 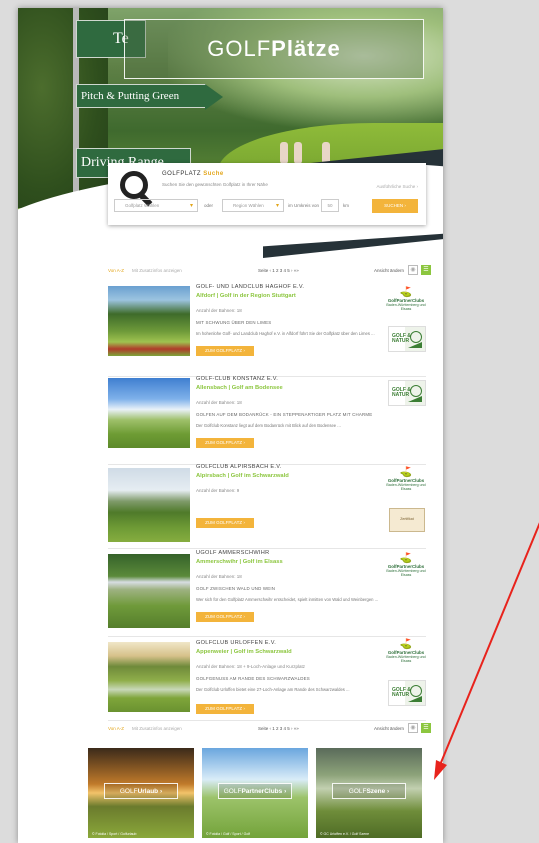 I want to click on club-tagline: GOLFGENUSS AM RANDE DES SCHWARZWALDES, so click(x=253, y=678).